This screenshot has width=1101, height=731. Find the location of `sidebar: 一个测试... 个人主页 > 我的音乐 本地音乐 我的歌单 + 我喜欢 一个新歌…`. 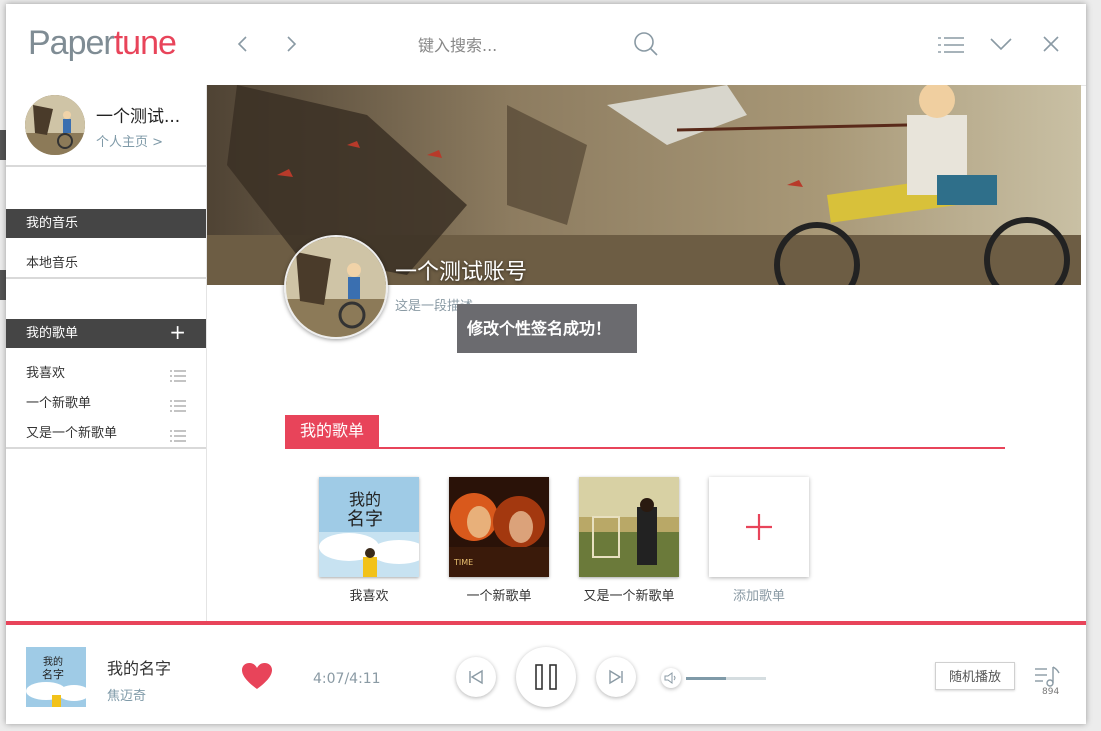

sidebar: 一个测试... 个人主页 > 我的音乐 本地音乐 我的歌单 + 我喜欢 一个新歌… is located at coordinates (106, 353).